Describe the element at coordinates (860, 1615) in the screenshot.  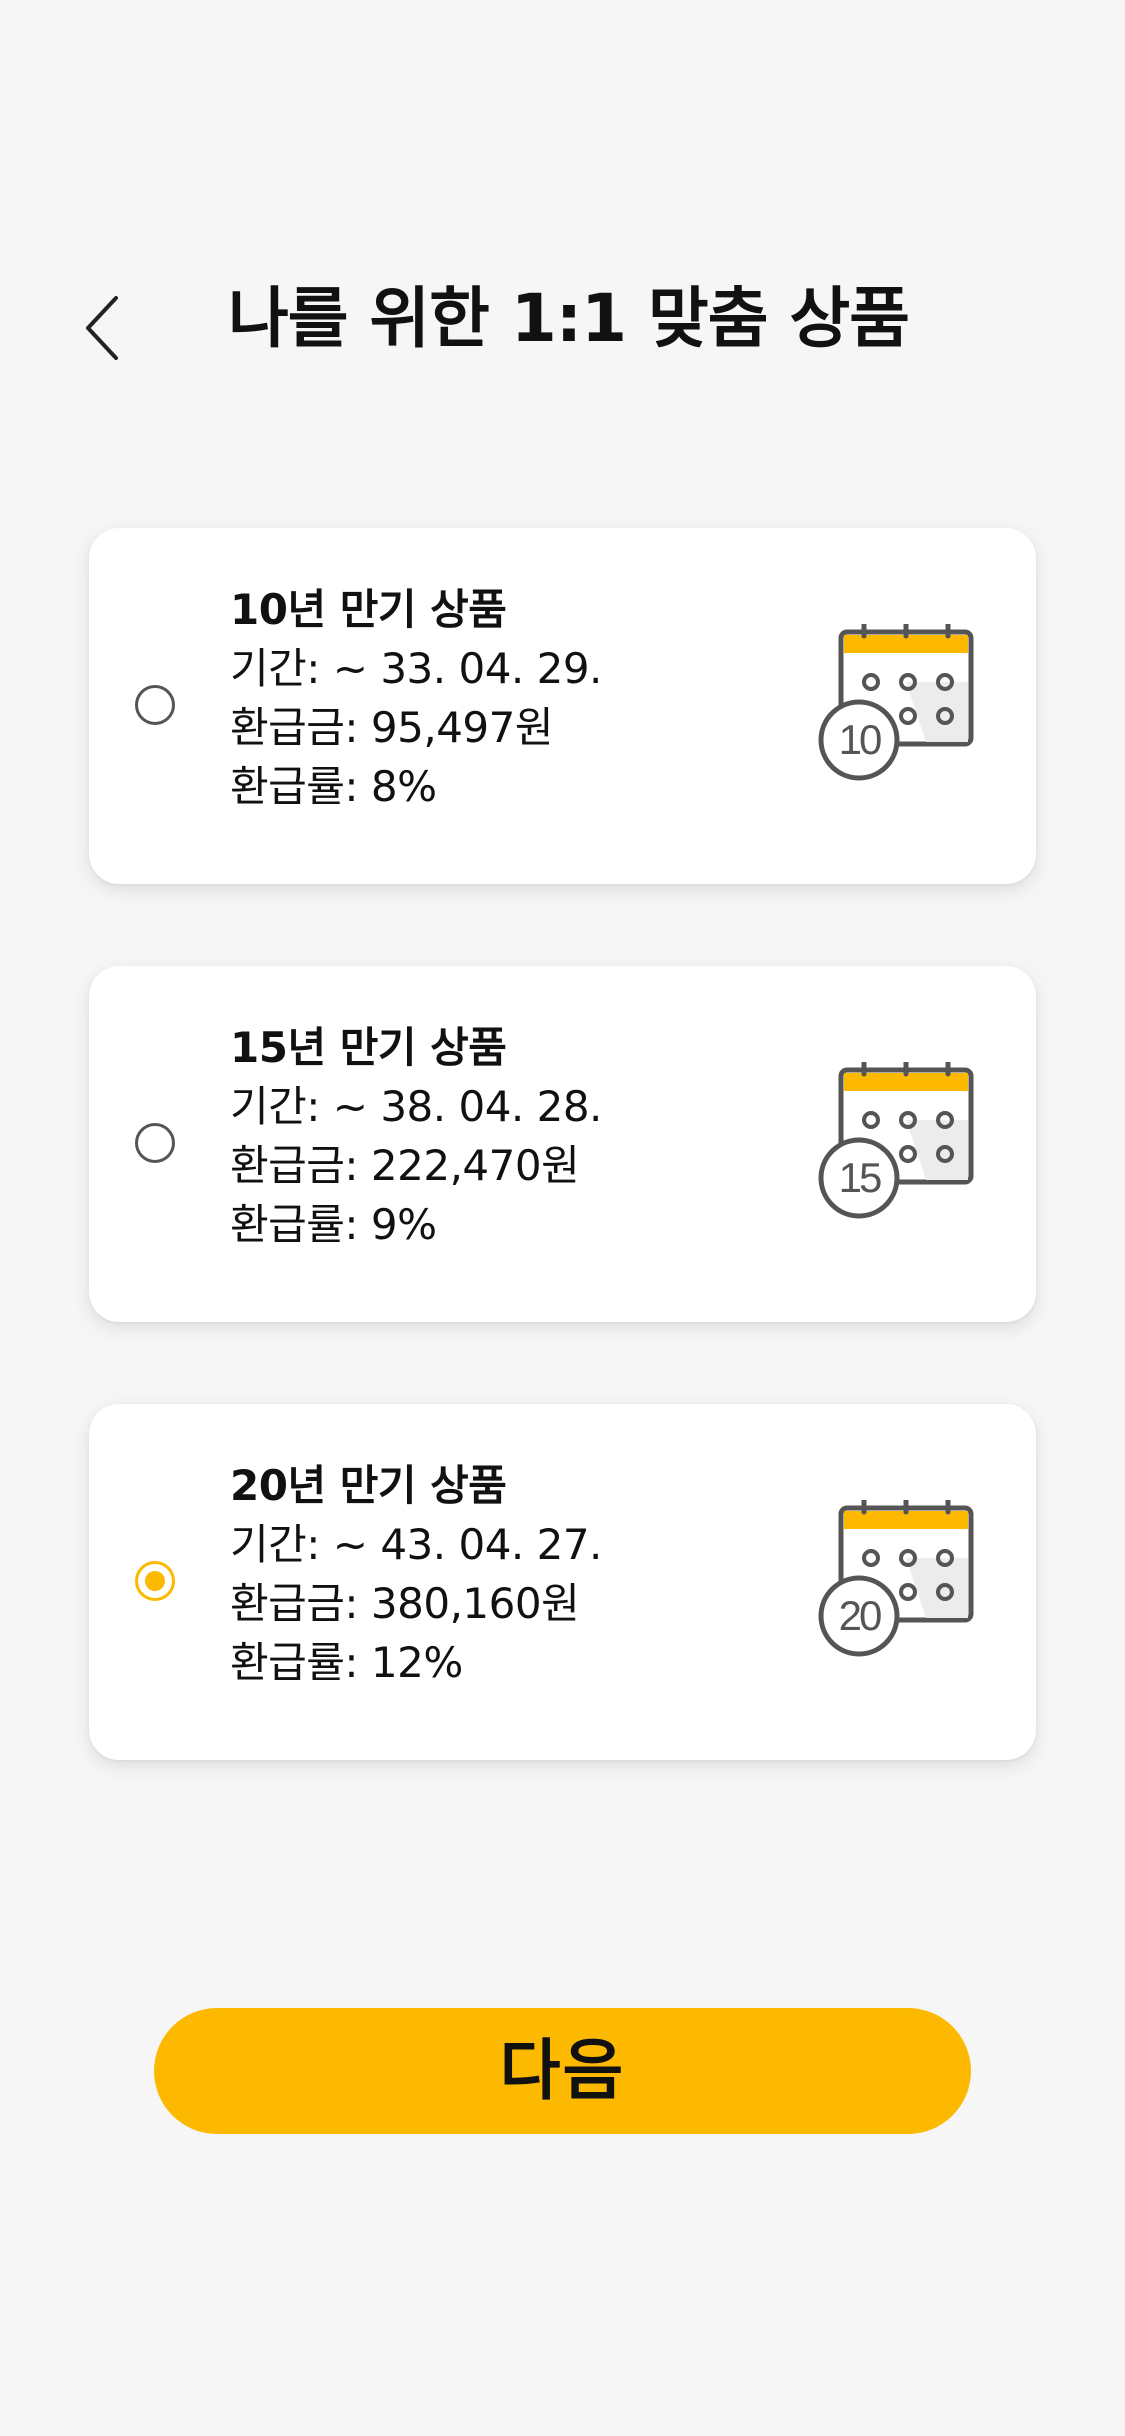
I see `calendar-badge-number: 20` at that location.